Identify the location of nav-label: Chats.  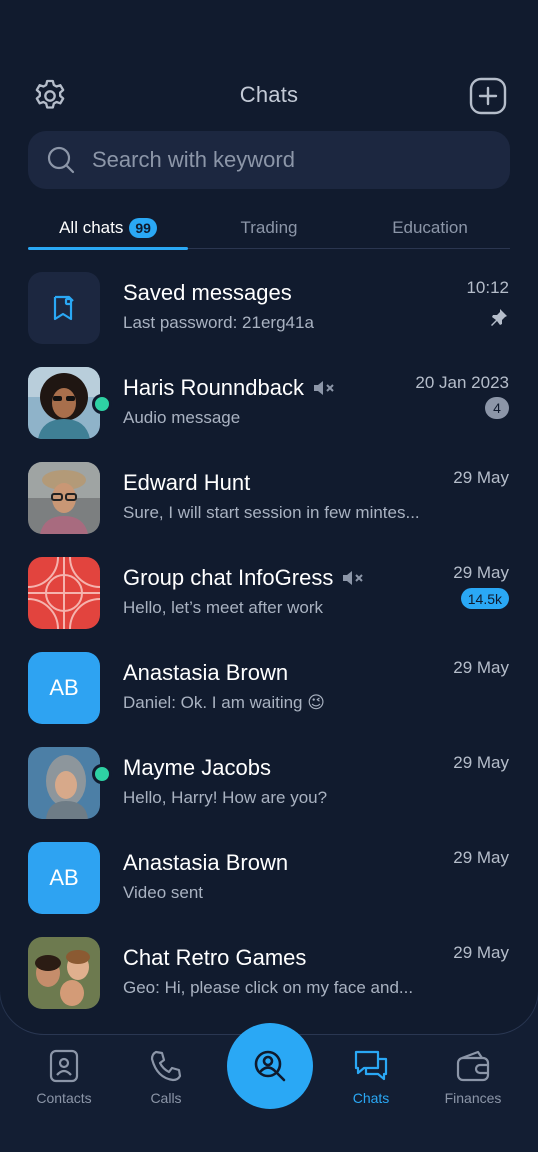
(371, 1098).